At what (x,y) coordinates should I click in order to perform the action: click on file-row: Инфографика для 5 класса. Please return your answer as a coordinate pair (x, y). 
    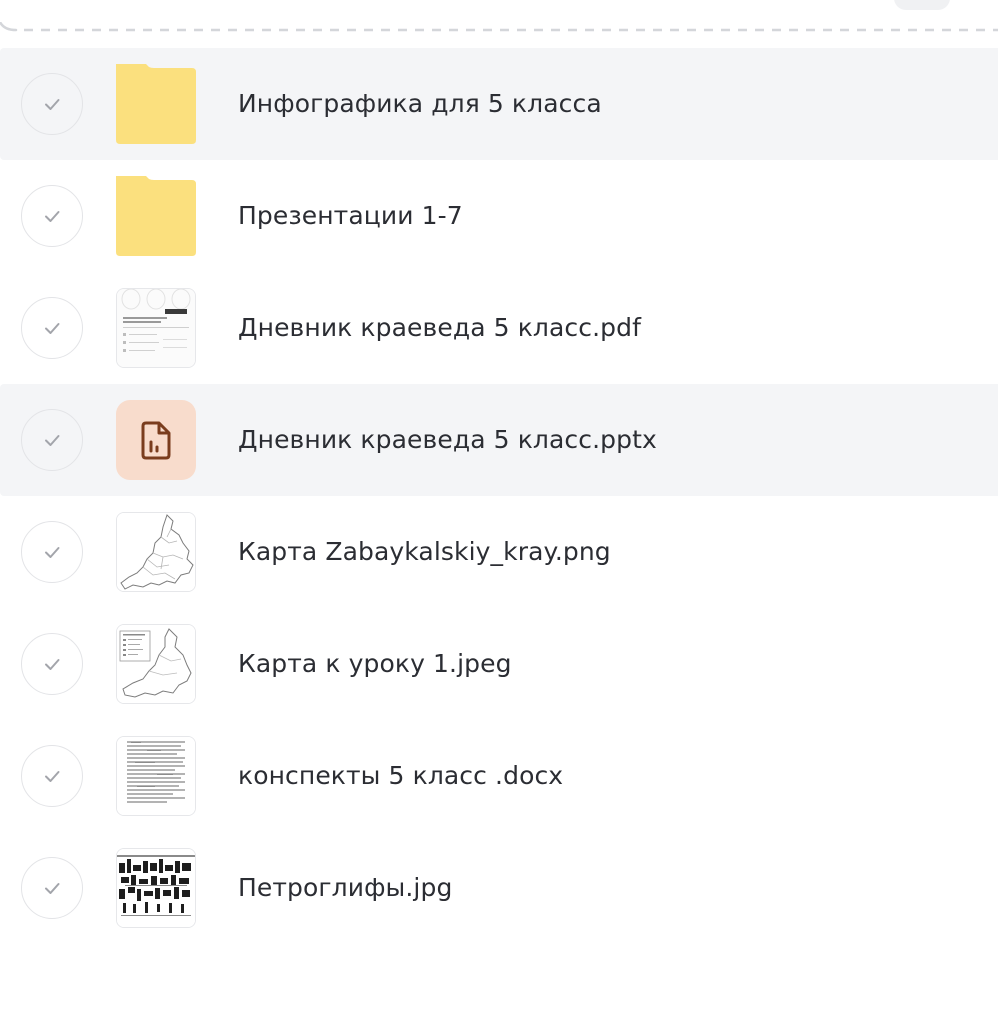
    Looking at the image, I should click on (499, 104).